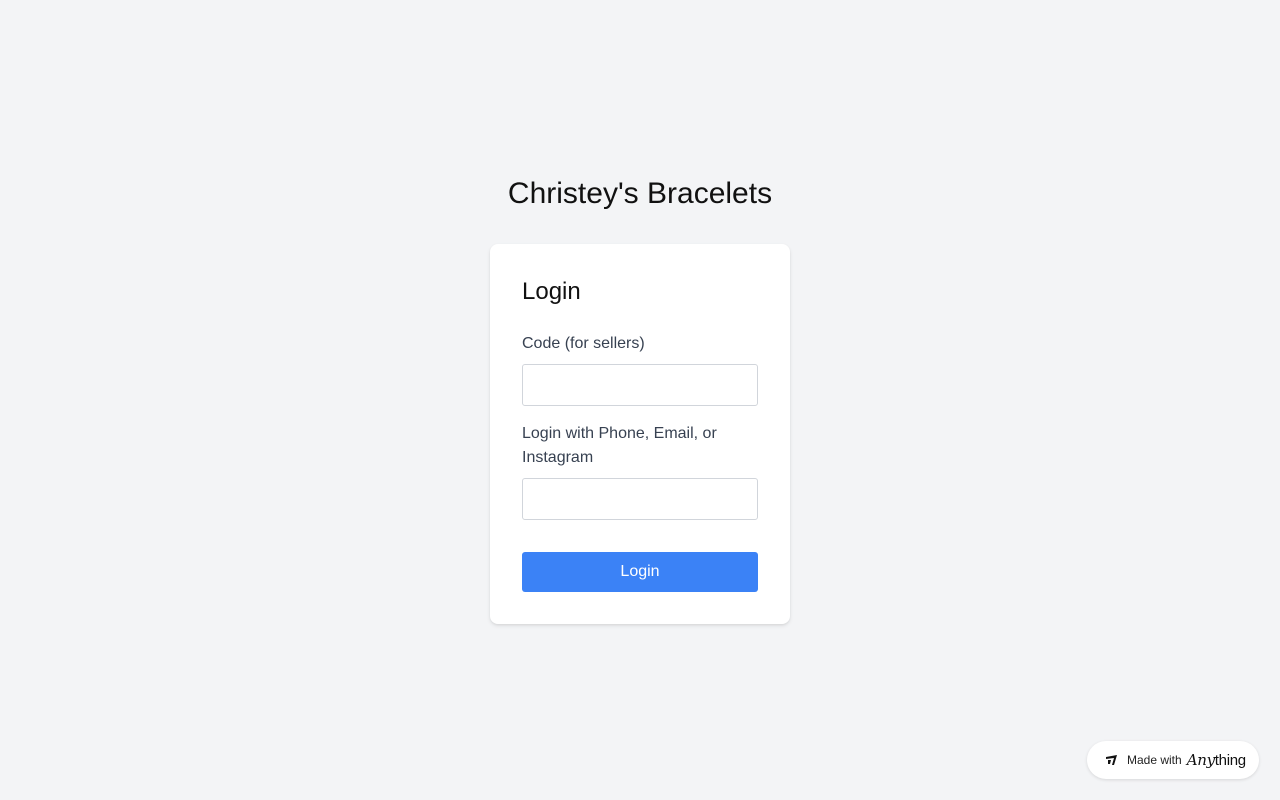  What do you see at coordinates (640, 385) in the screenshot?
I see `code-input` at bounding box center [640, 385].